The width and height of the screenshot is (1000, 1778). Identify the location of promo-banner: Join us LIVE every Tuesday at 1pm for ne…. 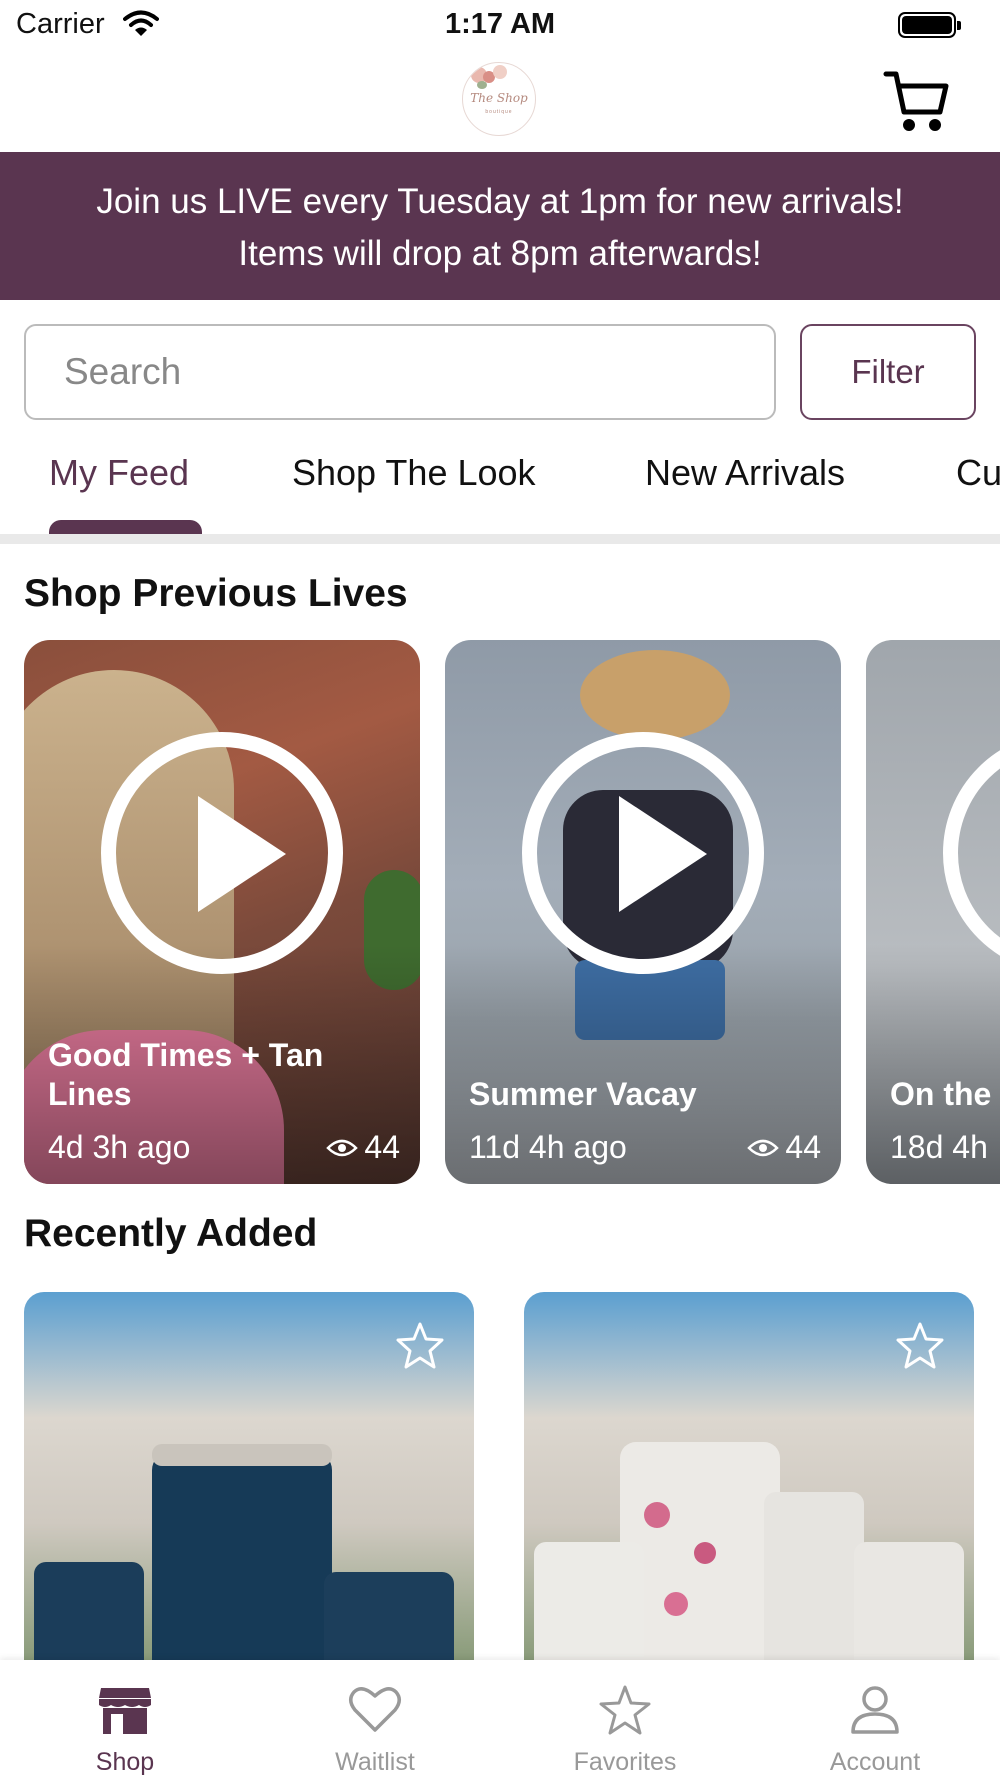
(500, 226).